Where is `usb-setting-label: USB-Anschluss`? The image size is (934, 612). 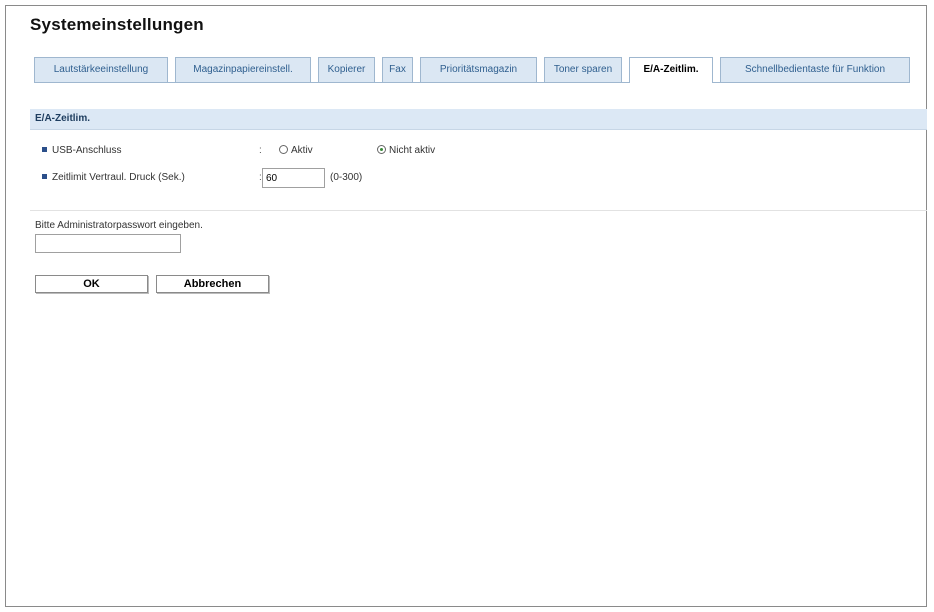 usb-setting-label: USB-Anschluss is located at coordinates (81, 151).